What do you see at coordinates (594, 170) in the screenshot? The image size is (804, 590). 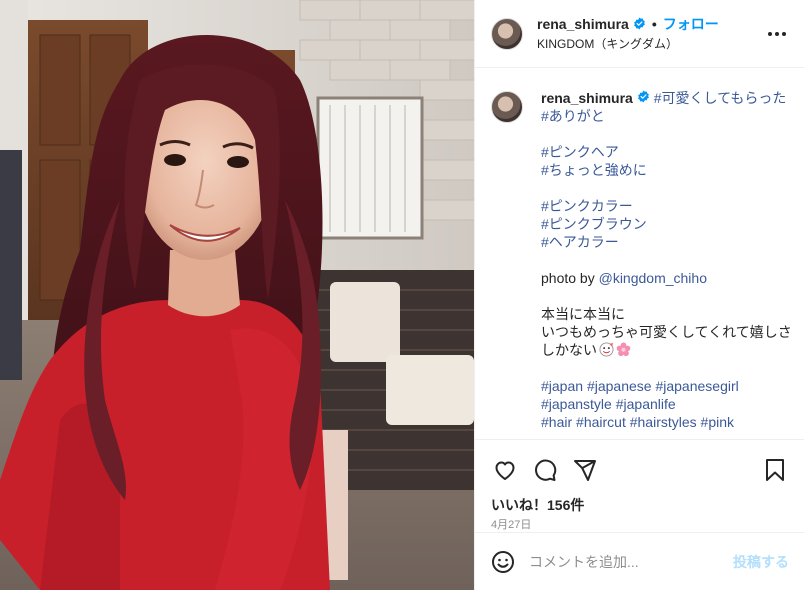 I see `hashtag-link: #ちょっと強めに` at bounding box center [594, 170].